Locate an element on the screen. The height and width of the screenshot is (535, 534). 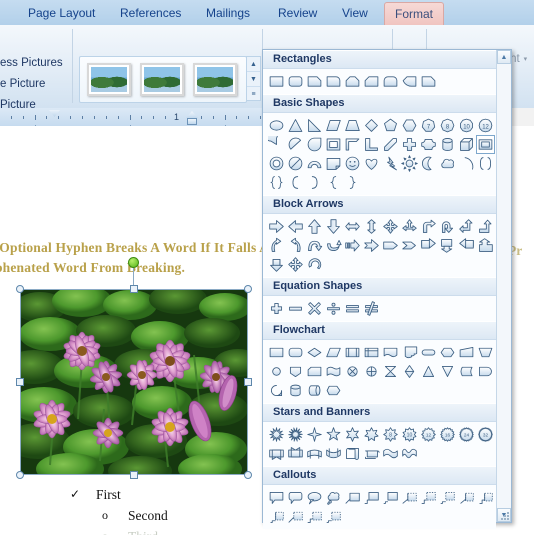
left-arrow-callout-icon is located at coordinates (466, 245).